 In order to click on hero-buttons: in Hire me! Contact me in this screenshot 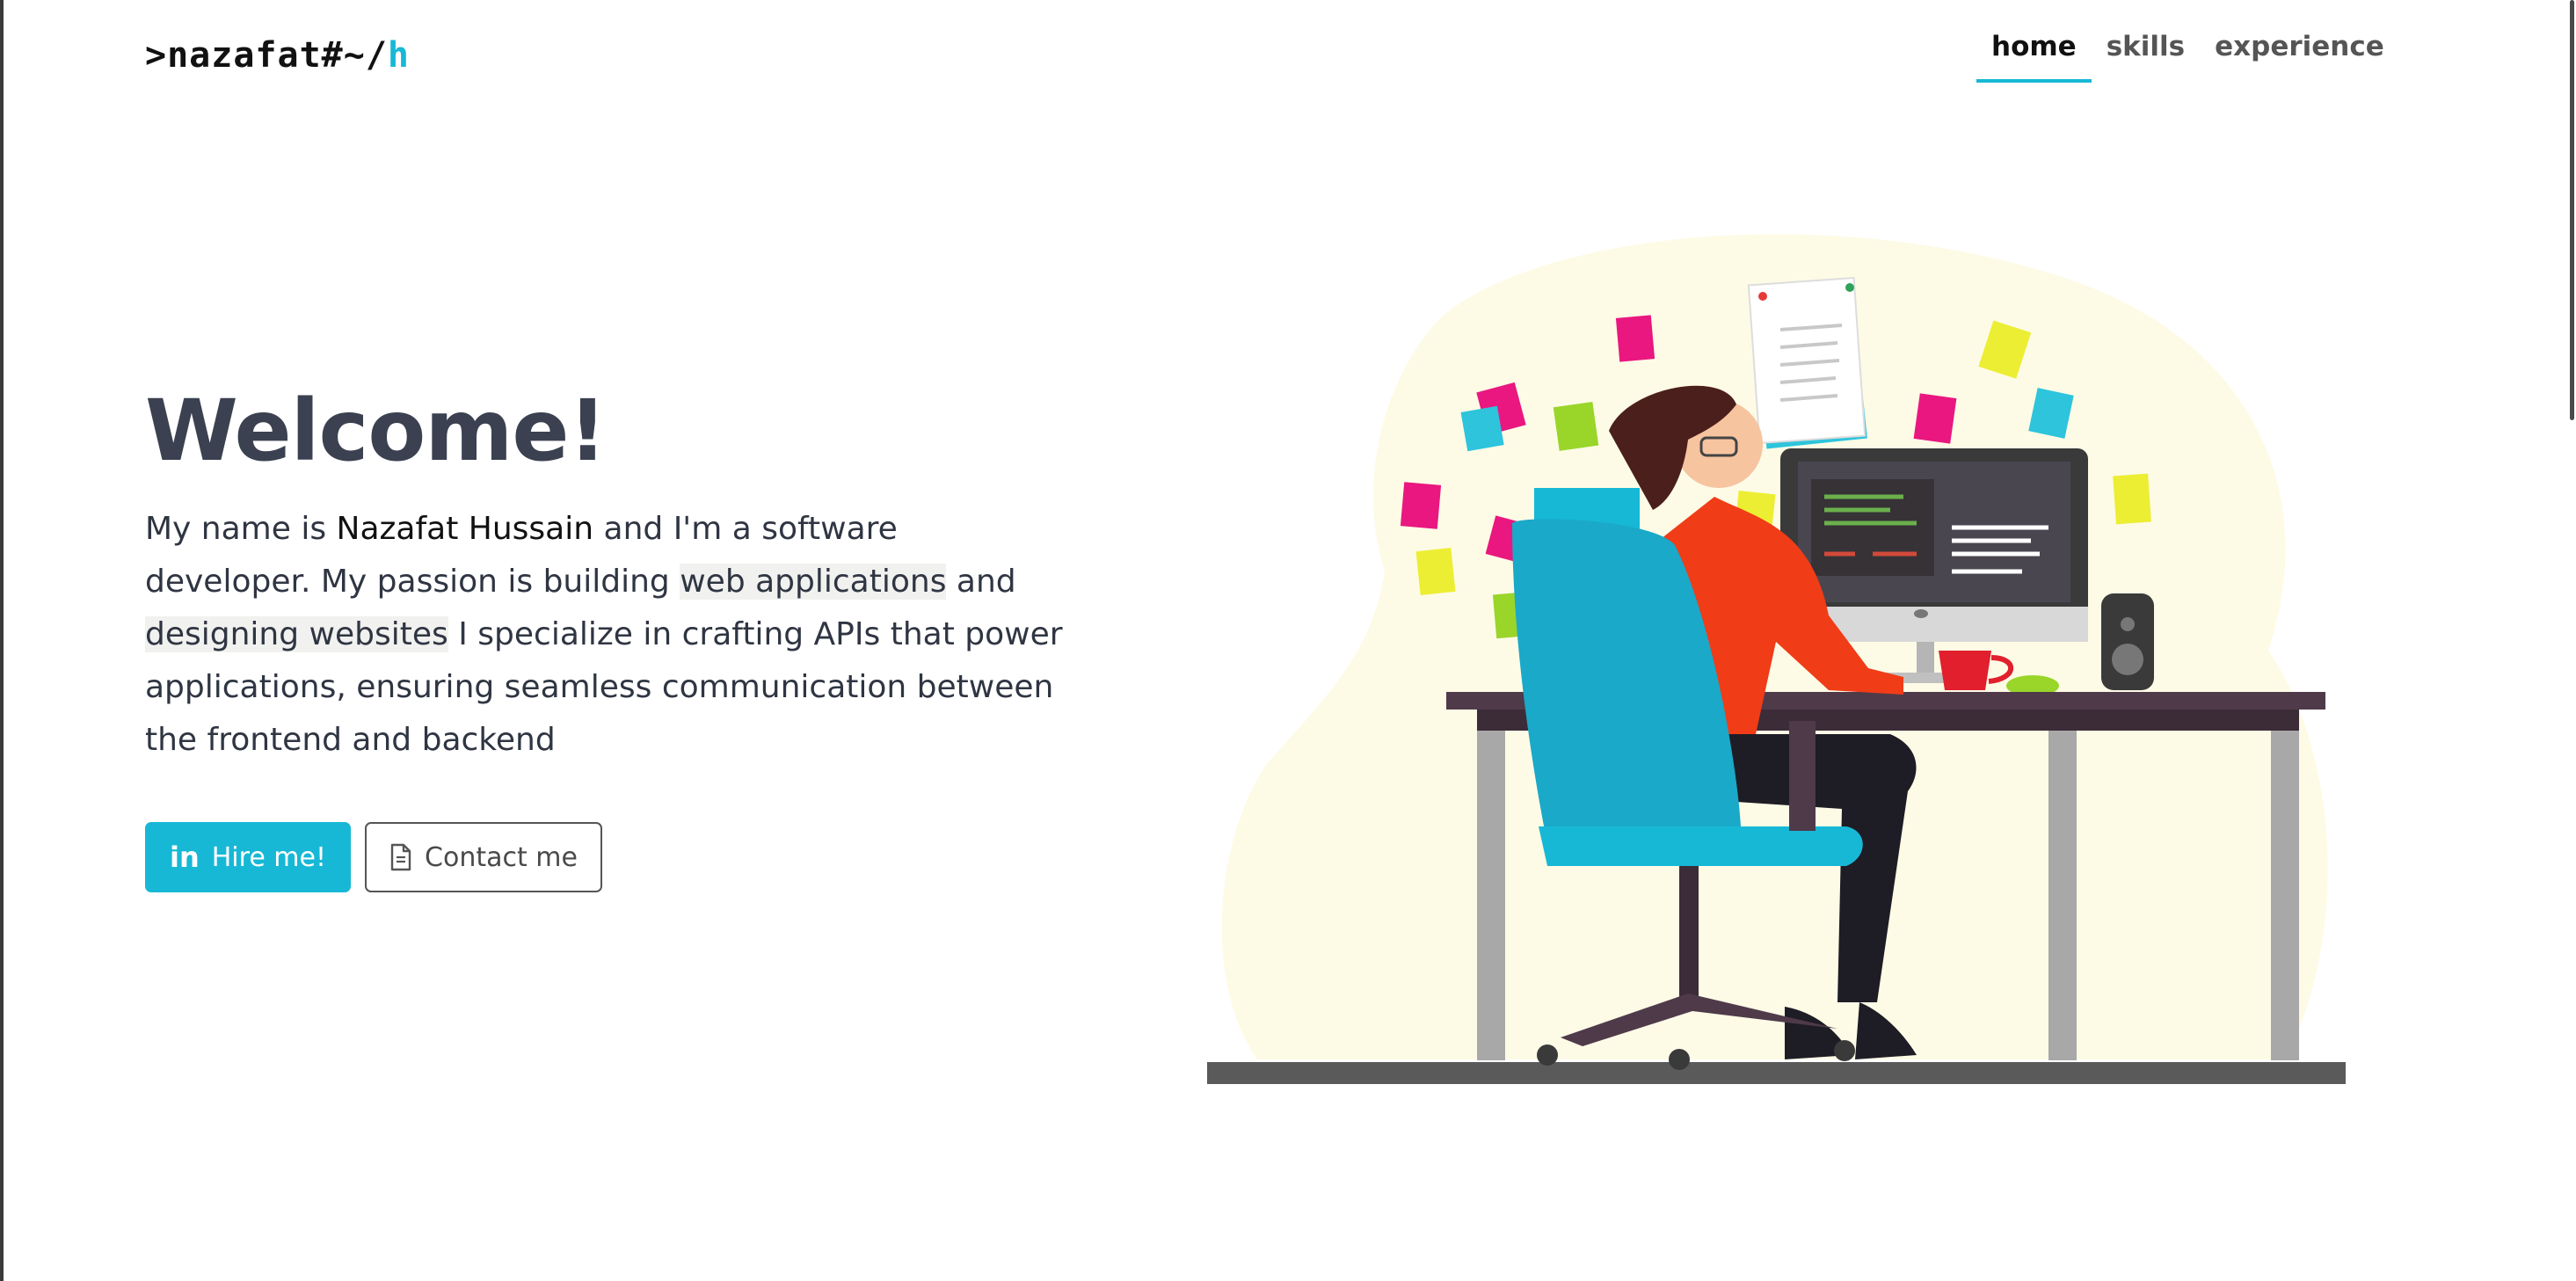, I will do `click(373, 857)`.